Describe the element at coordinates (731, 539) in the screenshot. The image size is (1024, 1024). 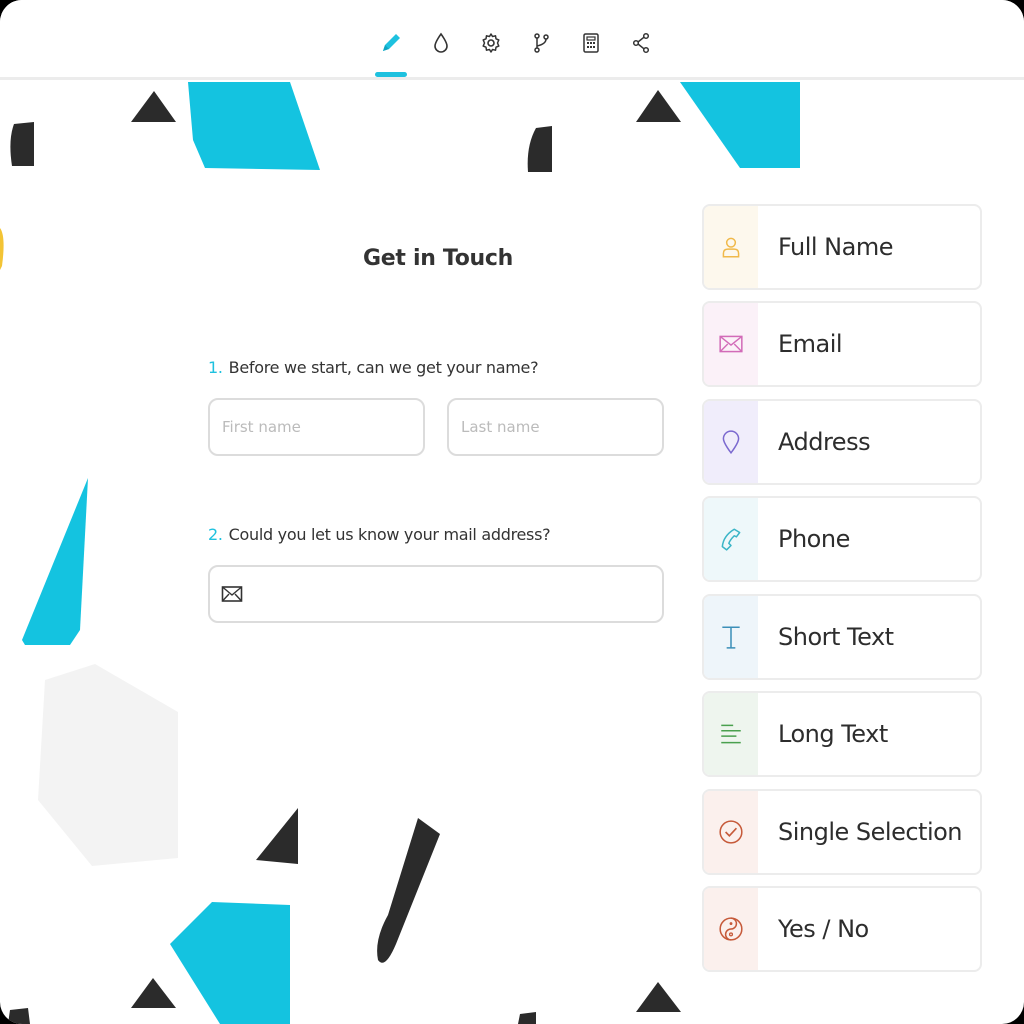
I see `phone-icon` at that location.